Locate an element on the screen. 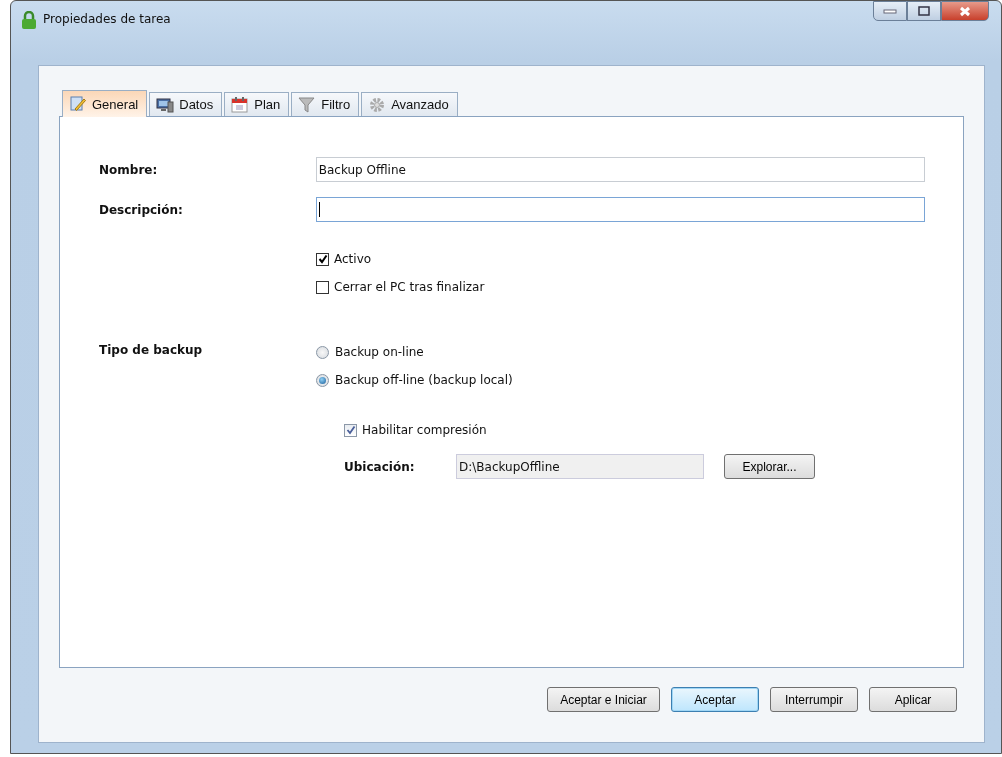 This screenshot has width=1002, height=757. maximize-button is located at coordinates (924, 11).